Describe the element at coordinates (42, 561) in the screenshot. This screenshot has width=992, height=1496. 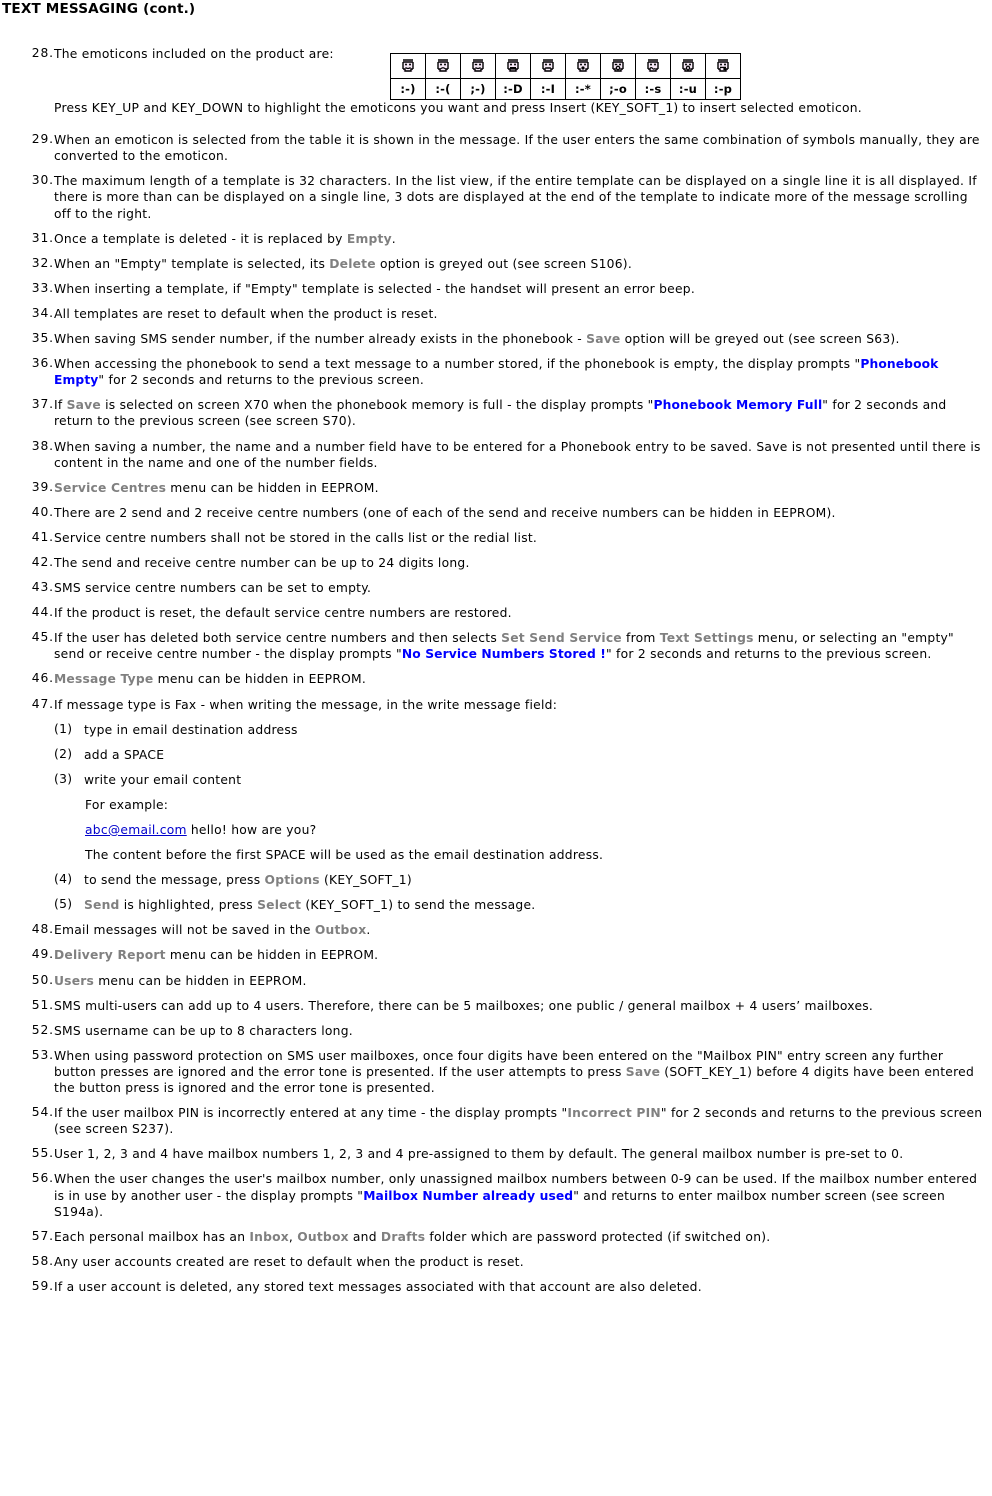
I see `item-number: 42.` at that location.